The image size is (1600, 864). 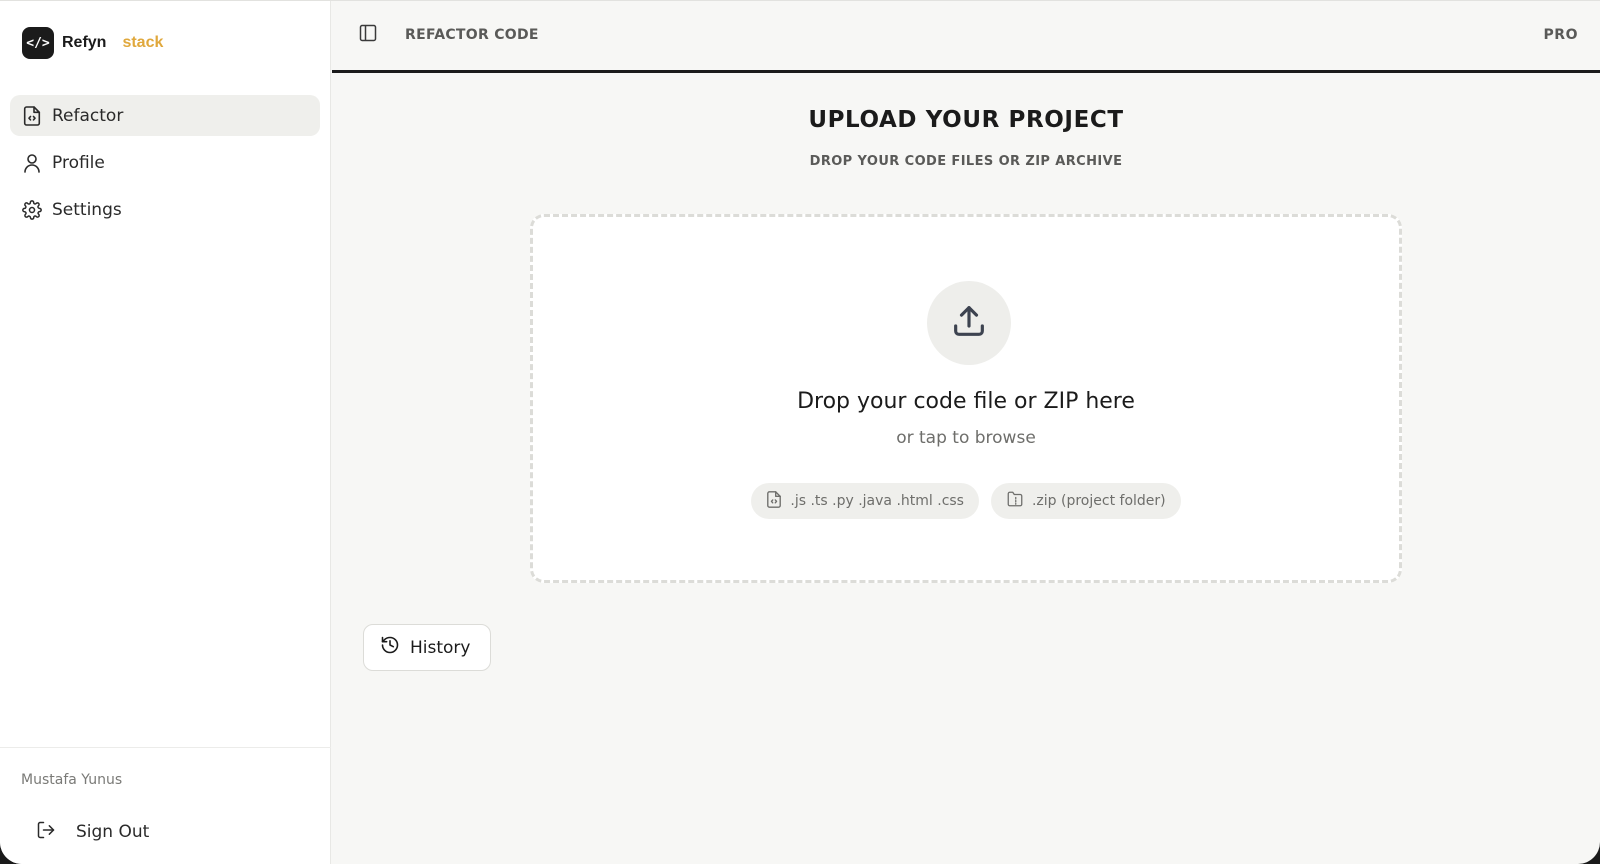 What do you see at coordinates (390, 647) in the screenshot?
I see `history-icon` at bounding box center [390, 647].